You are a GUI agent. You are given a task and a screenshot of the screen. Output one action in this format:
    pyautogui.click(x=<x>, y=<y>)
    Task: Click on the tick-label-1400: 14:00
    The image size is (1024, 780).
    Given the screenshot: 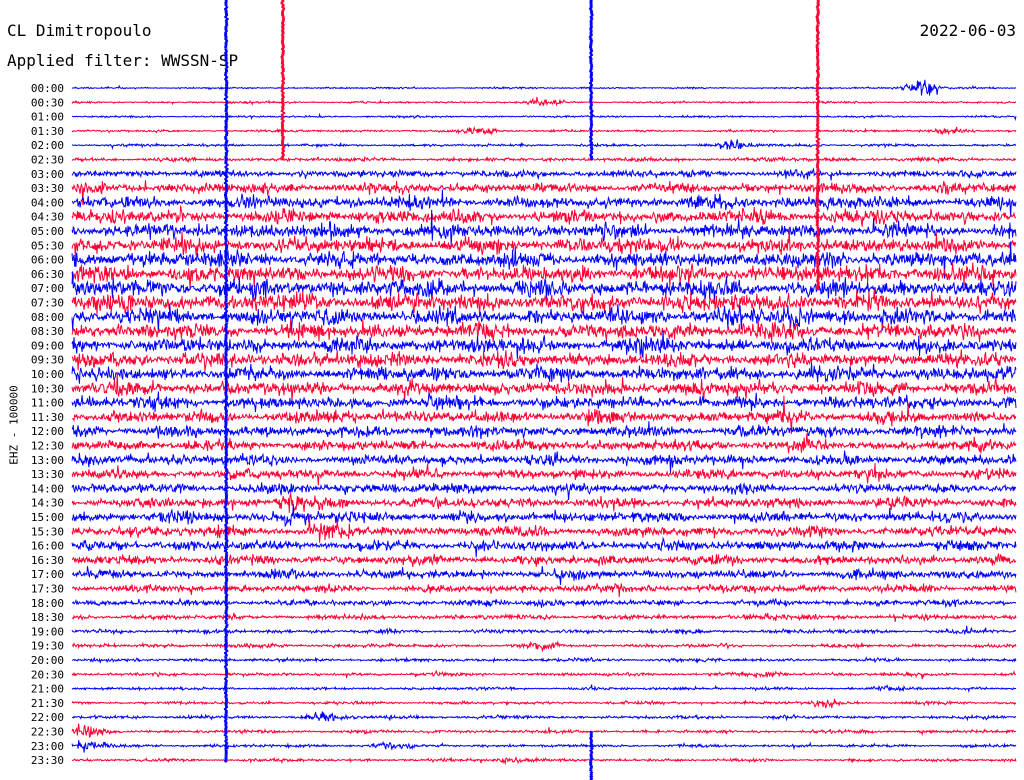 What is the action you would take?
    pyautogui.click(x=47, y=488)
    